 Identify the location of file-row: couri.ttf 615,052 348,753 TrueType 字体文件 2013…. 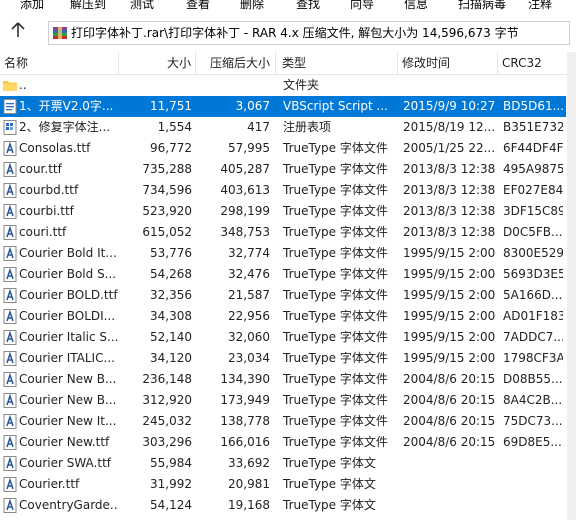
(288, 232).